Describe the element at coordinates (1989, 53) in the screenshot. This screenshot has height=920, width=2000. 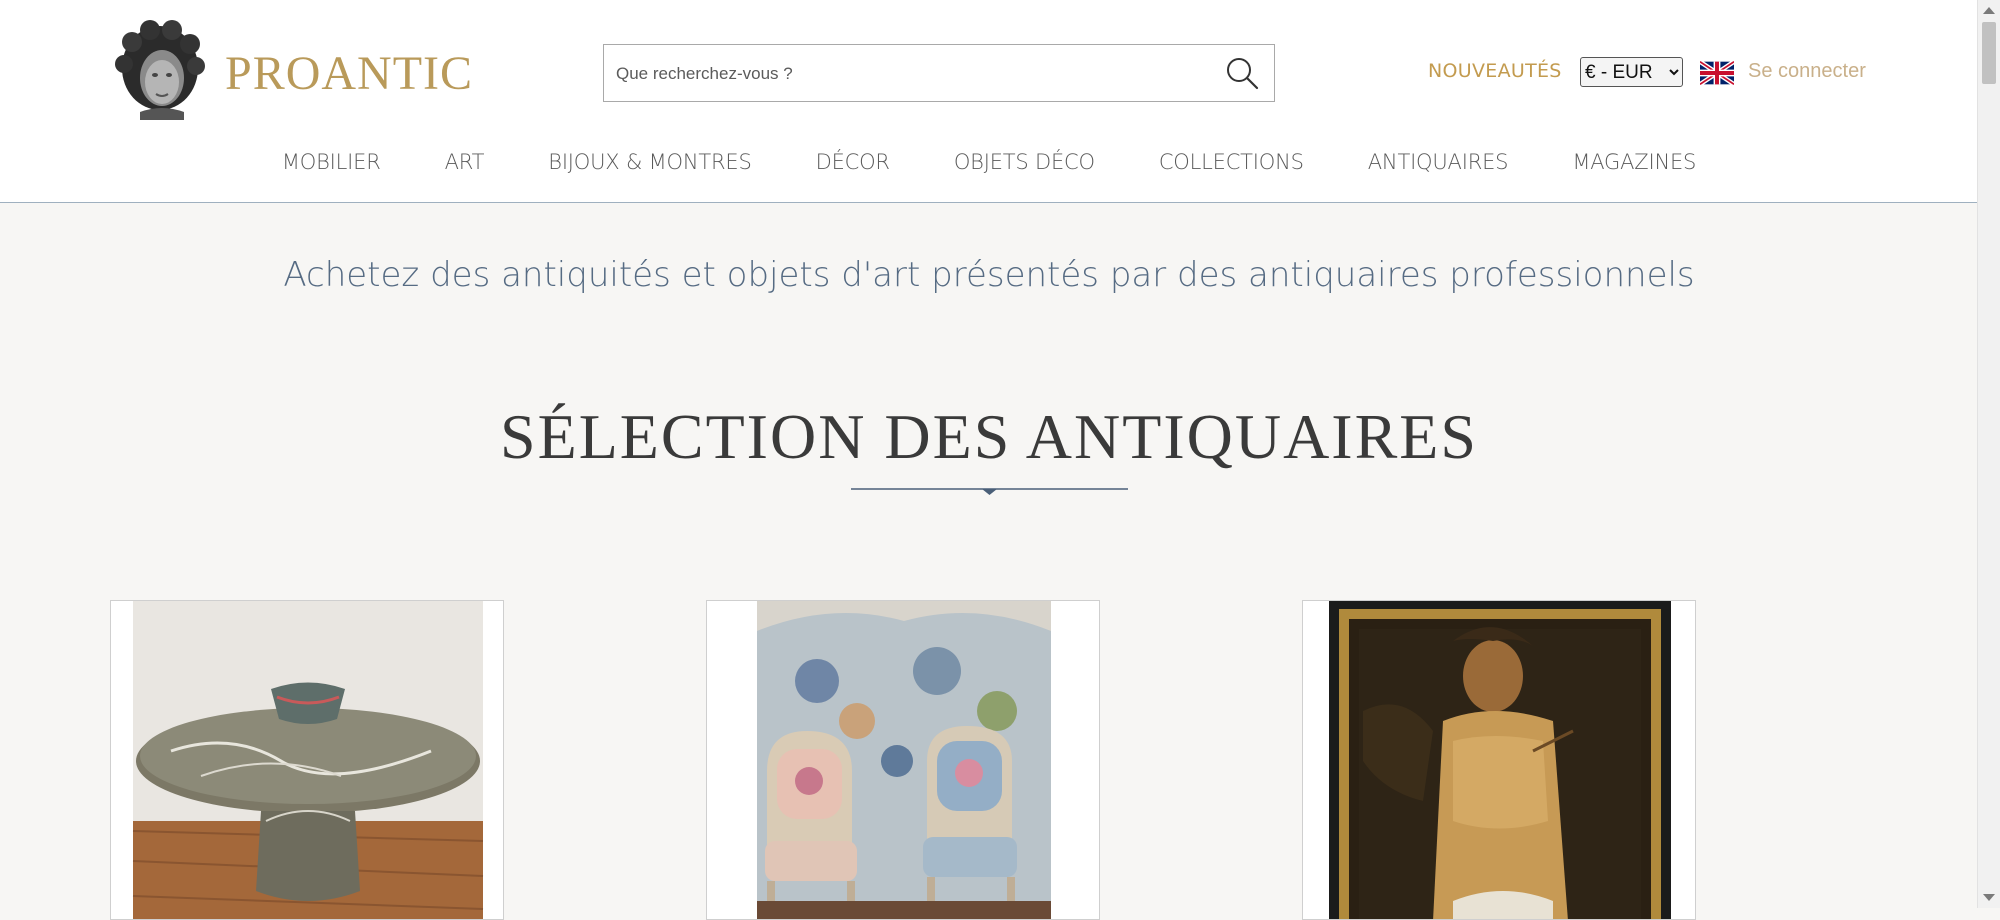
I see `scroll-thumb` at that location.